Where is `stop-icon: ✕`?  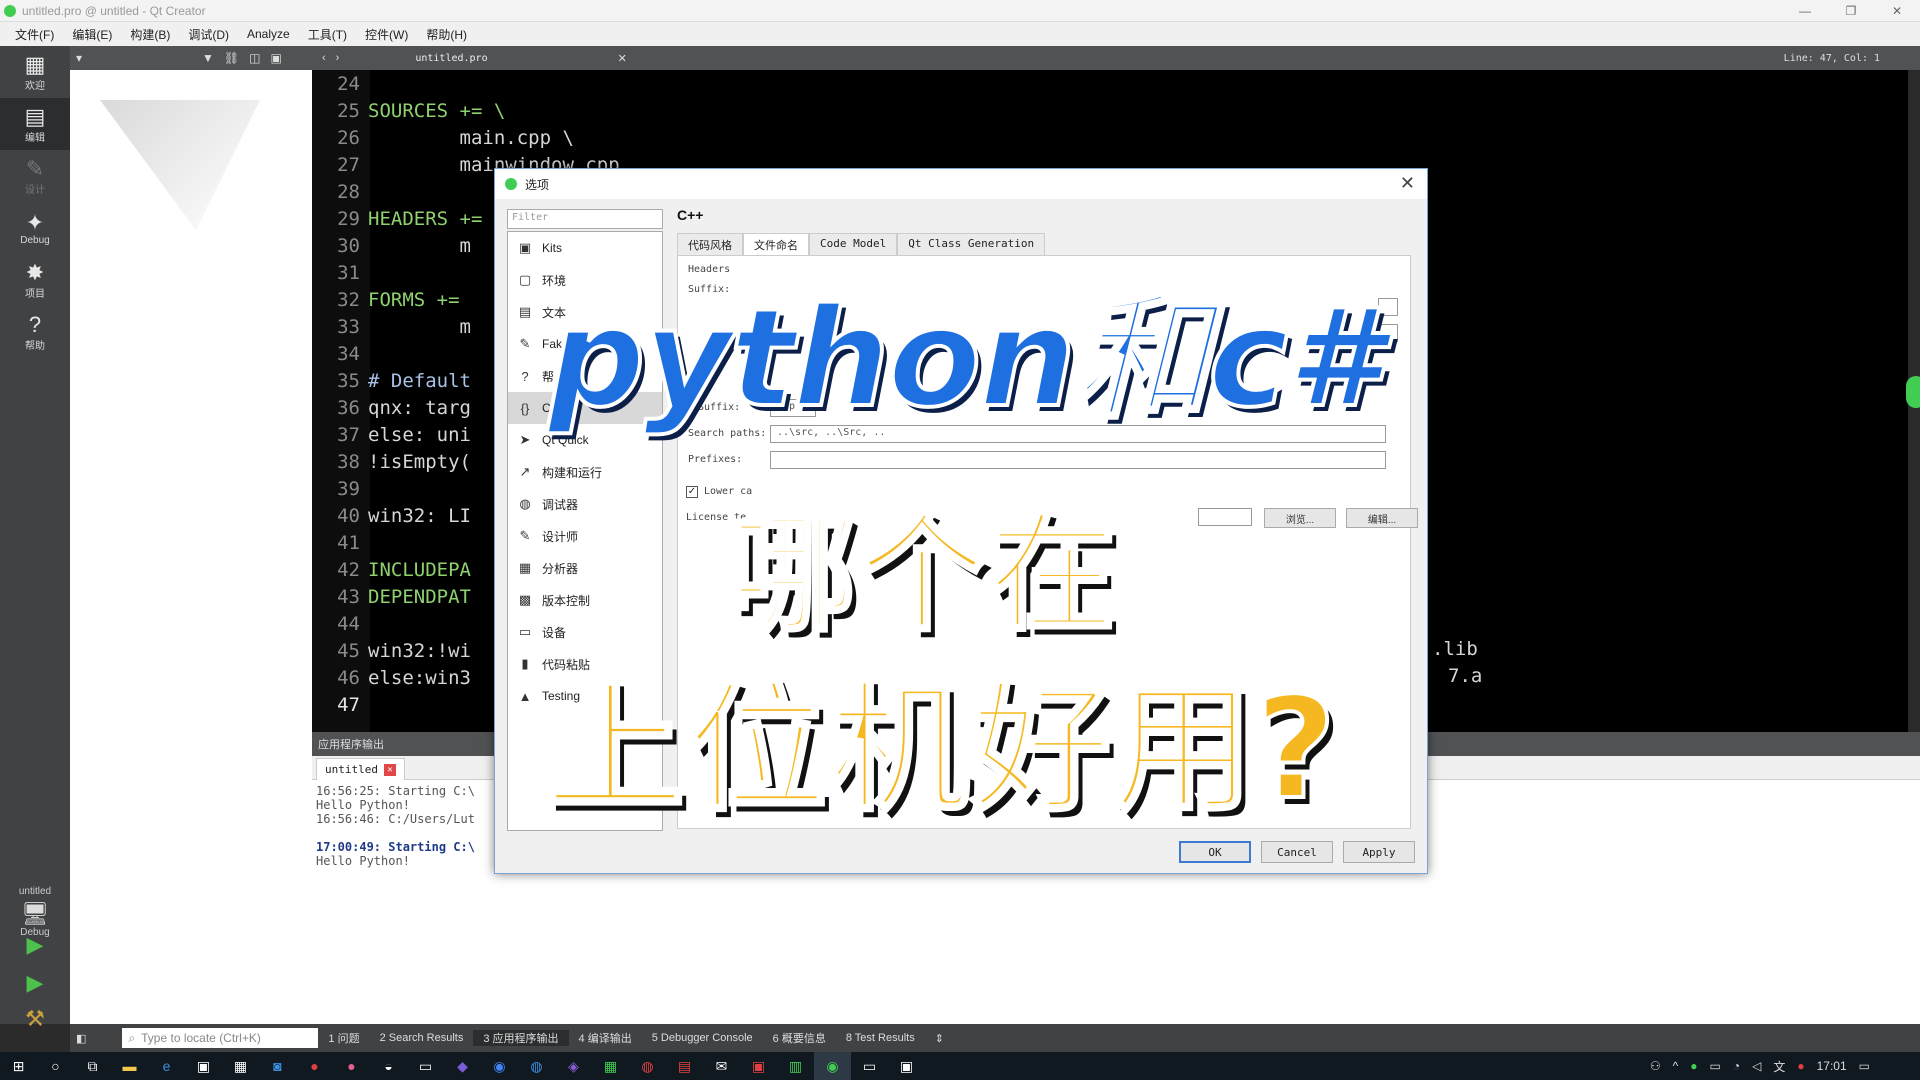
stop-icon: ✕ is located at coordinates (389, 769).